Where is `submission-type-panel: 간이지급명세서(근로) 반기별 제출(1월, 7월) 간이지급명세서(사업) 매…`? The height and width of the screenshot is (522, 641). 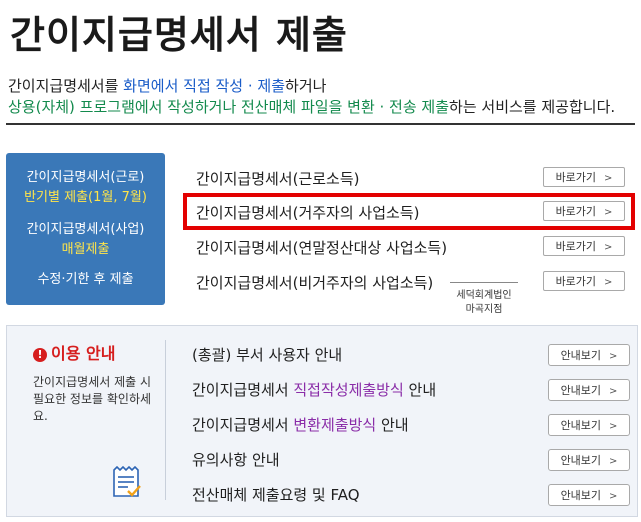 submission-type-panel: 간이지급명세서(근로) 반기별 제출(1월, 7월) 간이지급명세서(사업) 매… is located at coordinates (85, 229).